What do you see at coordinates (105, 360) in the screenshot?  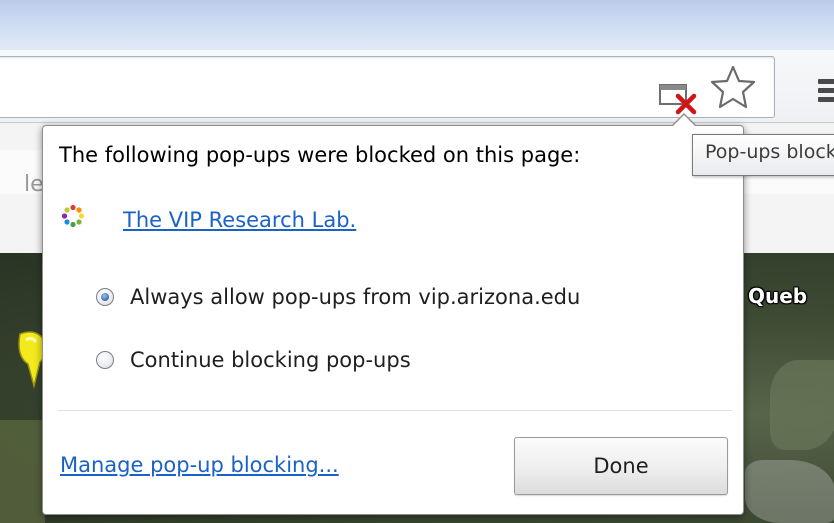 I see `continue-blocking-radio` at bounding box center [105, 360].